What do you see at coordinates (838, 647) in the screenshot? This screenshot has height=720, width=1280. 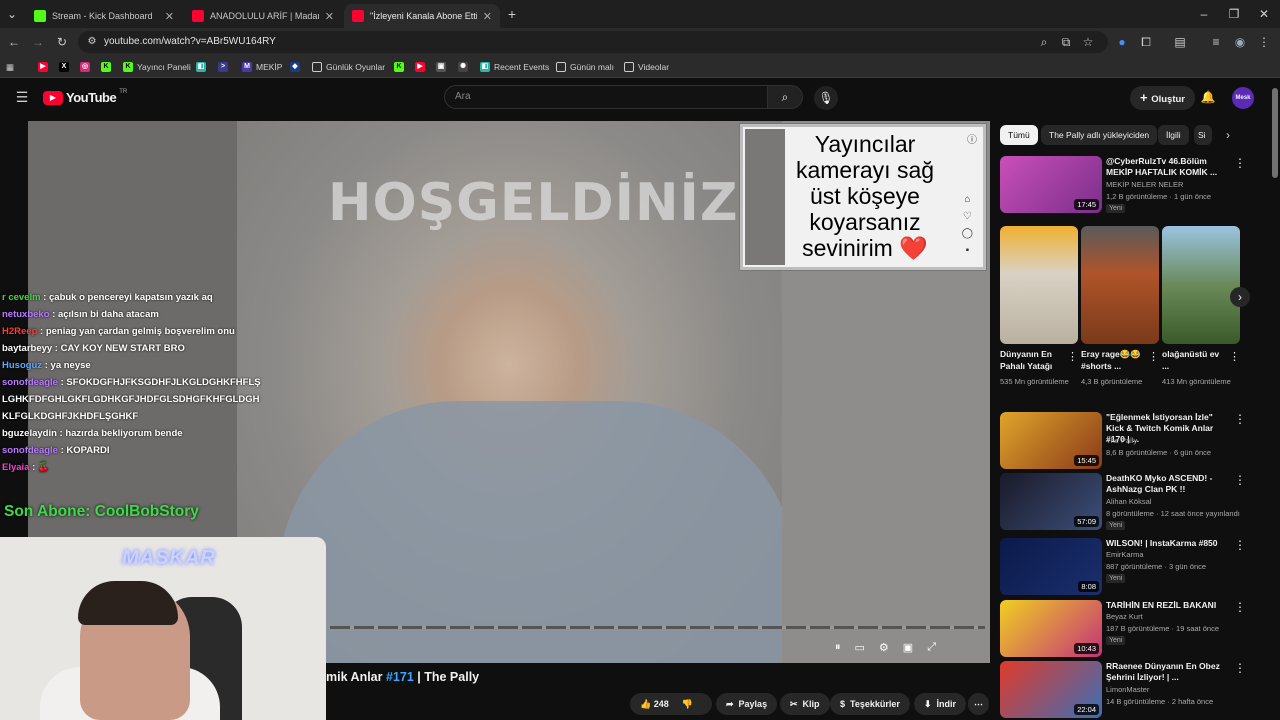 I see `pause-icon: ⏸` at bounding box center [838, 647].